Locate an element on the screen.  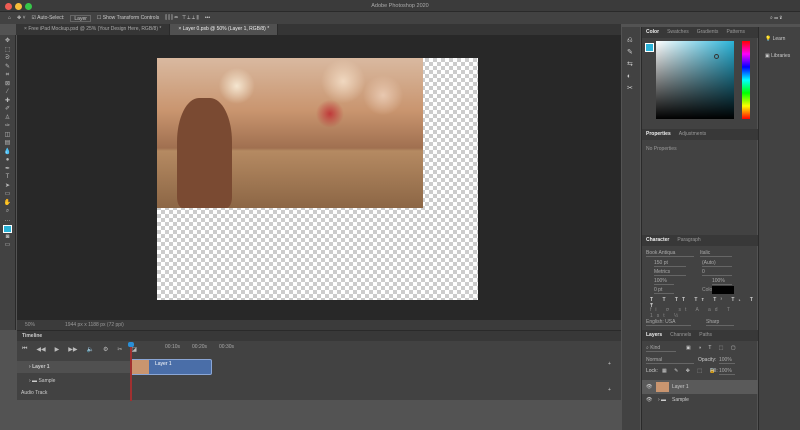
auto-select-checkbox: ☑ Auto-Select: is located at coordinates (48, 18).